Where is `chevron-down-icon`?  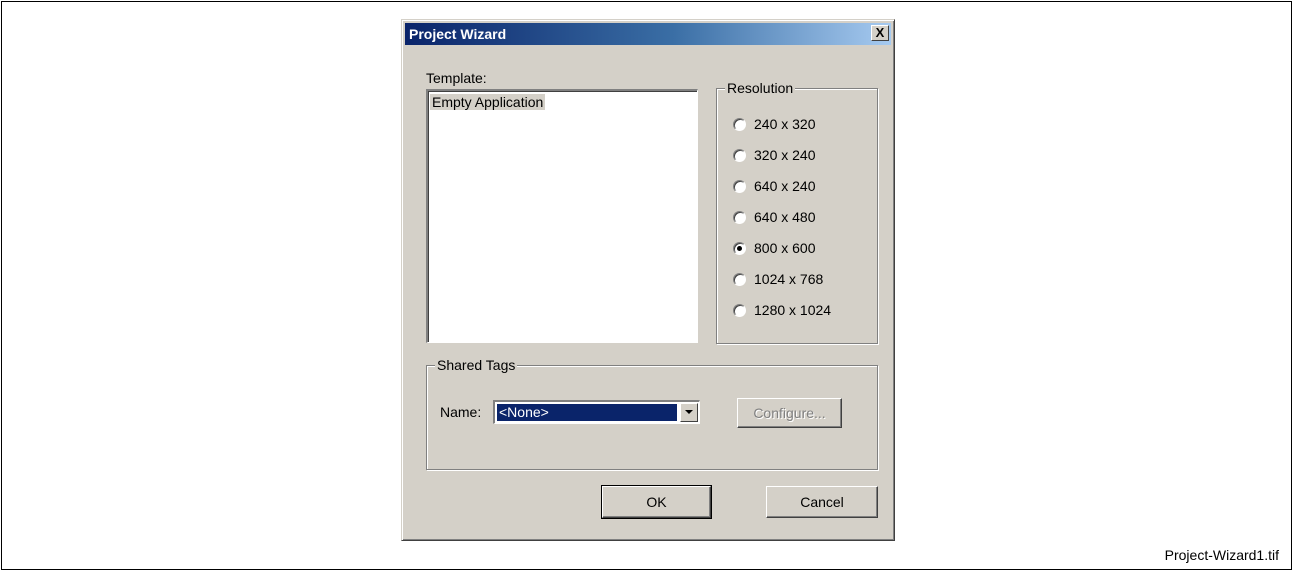
chevron-down-icon is located at coordinates (689, 412).